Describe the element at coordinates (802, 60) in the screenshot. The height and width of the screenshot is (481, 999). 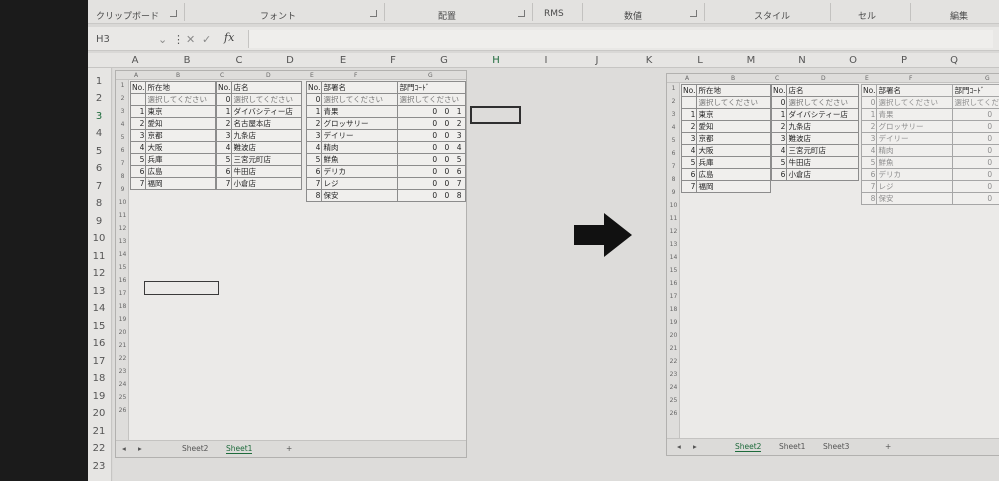
I see `col-header-n: N` at that location.